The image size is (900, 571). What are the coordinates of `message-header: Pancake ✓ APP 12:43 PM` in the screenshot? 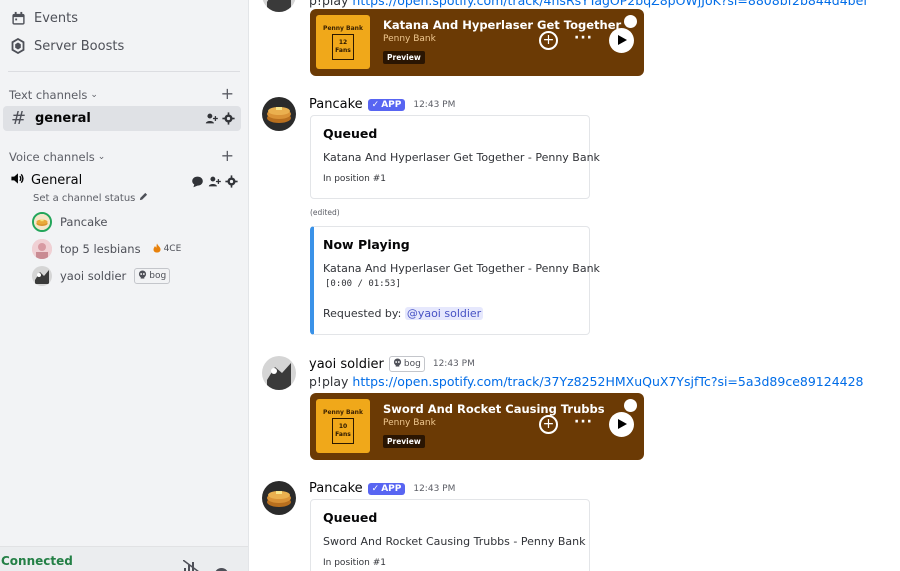 It's located at (382, 104).